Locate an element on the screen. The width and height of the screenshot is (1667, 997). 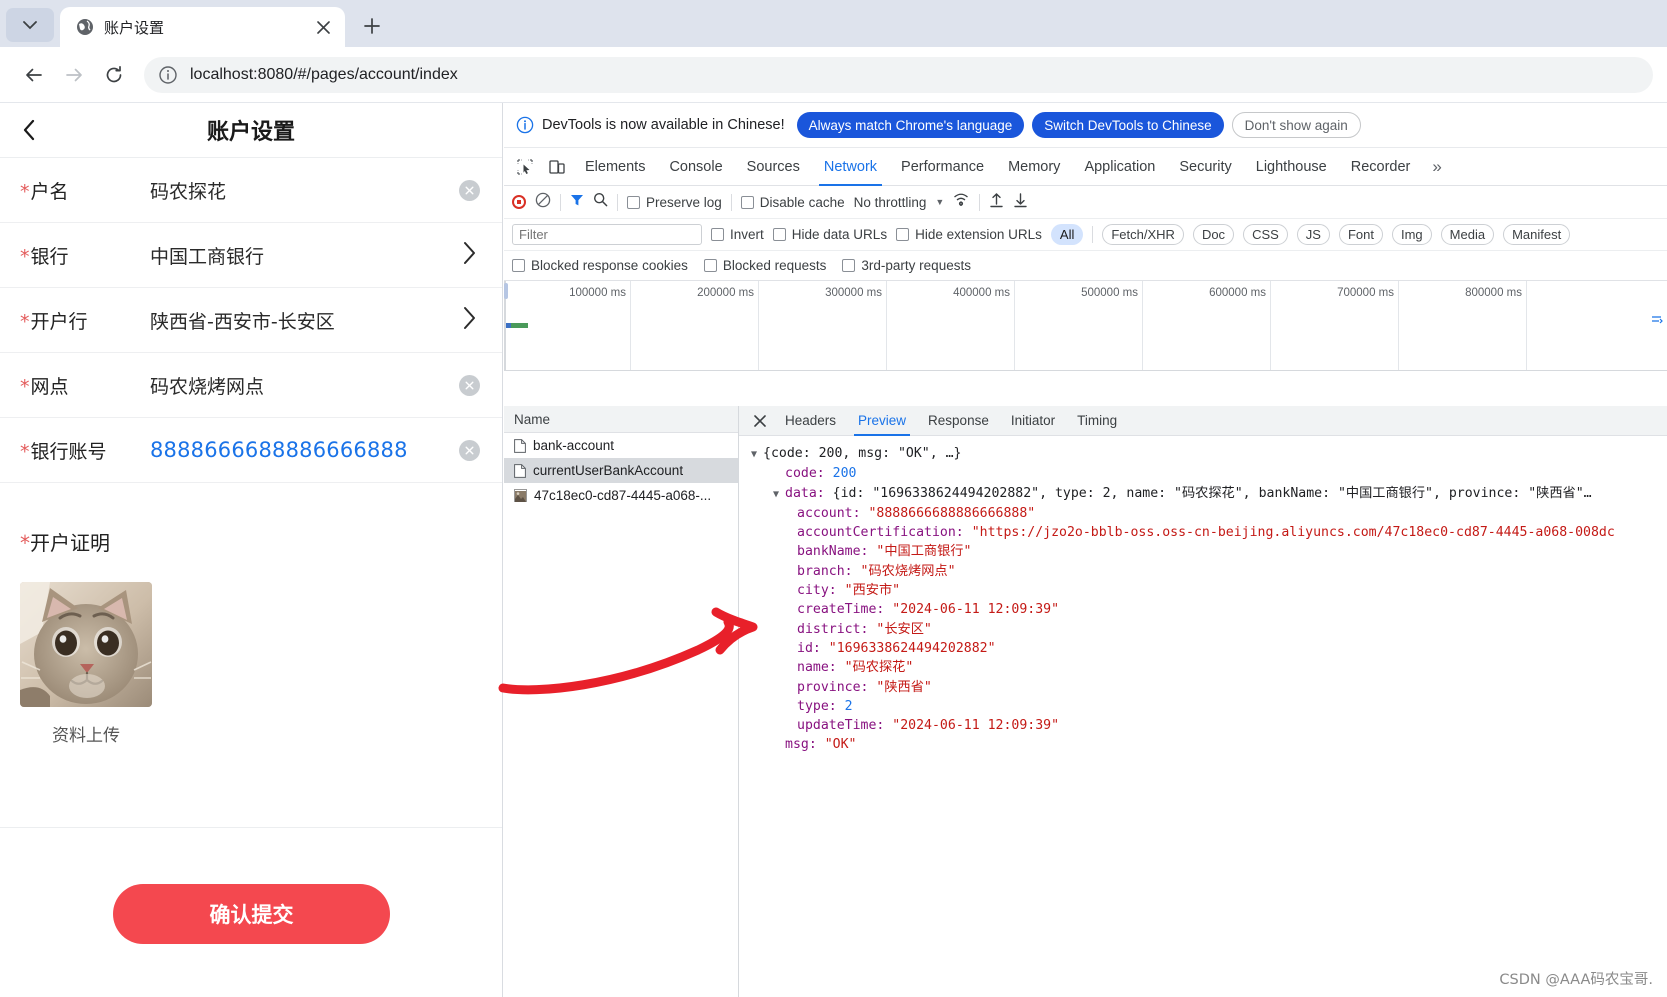
field-value: 8888666688886666888 is located at coordinates (304, 450).